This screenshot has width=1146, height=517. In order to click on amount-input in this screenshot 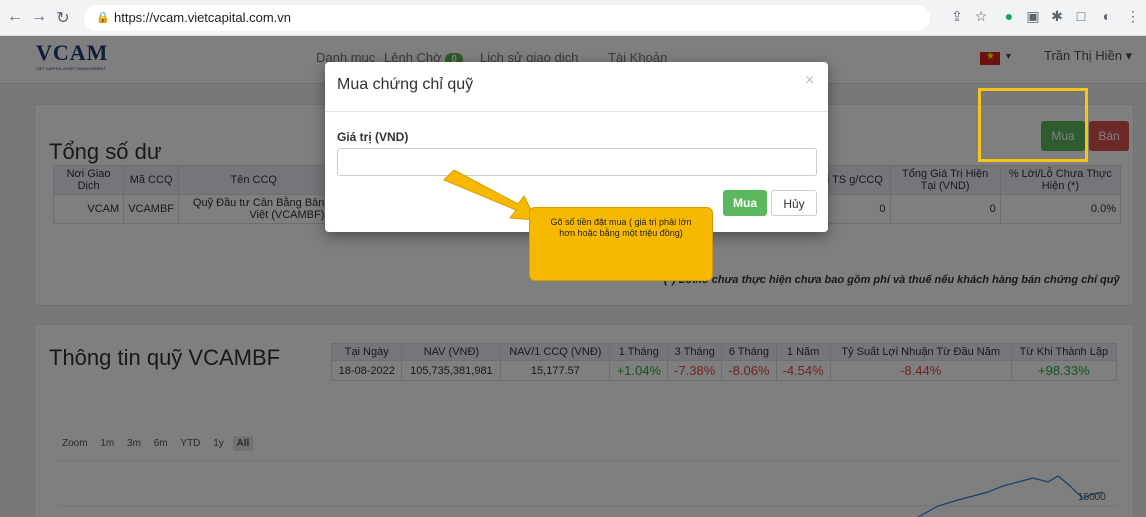, I will do `click(577, 162)`.